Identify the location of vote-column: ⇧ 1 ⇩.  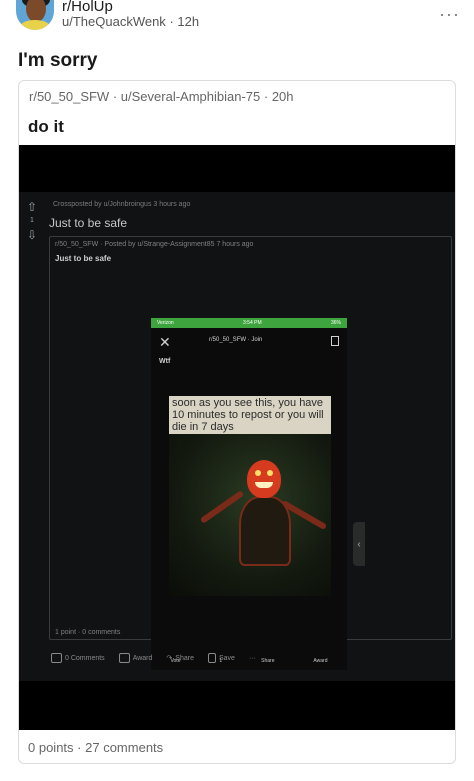
(32, 221).